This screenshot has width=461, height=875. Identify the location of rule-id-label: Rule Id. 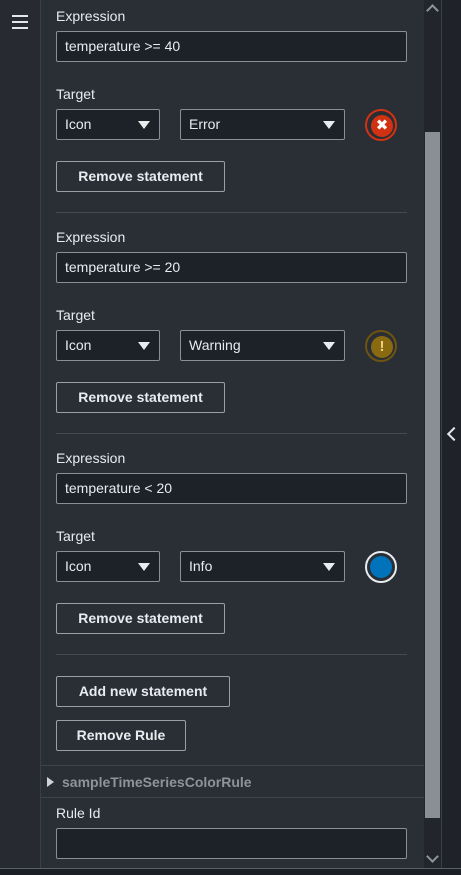
(78, 813).